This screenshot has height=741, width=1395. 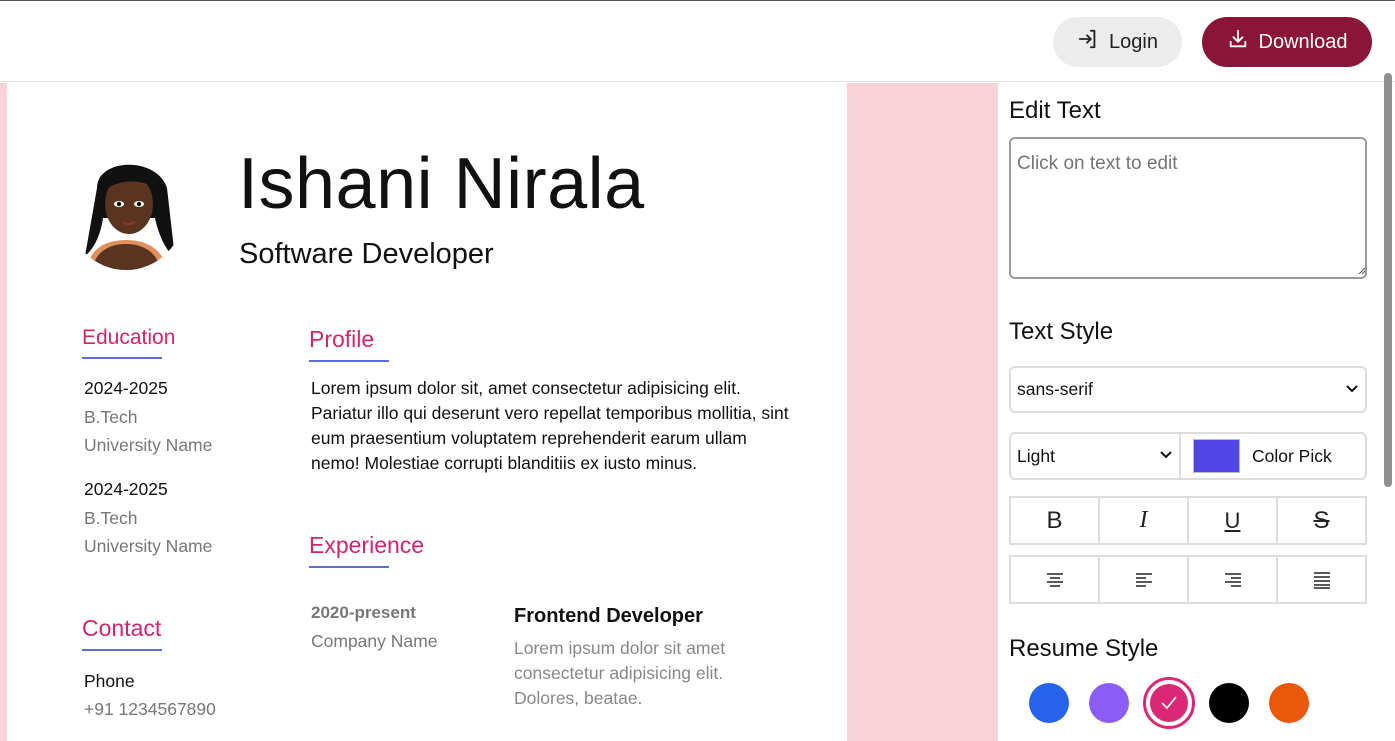 What do you see at coordinates (1096, 456) in the screenshot?
I see `font-weight-select: Light` at bounding box center [1096, 456].